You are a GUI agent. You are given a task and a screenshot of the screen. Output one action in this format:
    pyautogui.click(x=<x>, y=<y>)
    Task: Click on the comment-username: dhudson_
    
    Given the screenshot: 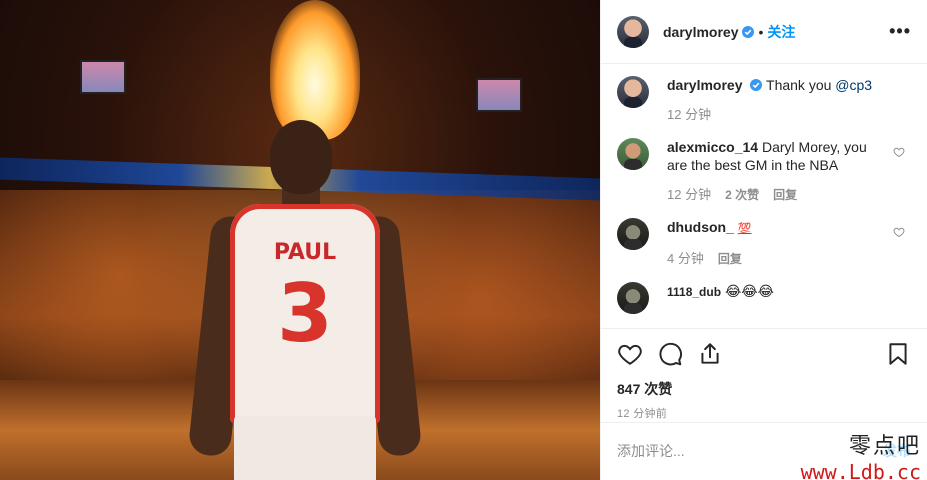 What is the action you would take?
    pyautogui.click(x=700, y=227)
    